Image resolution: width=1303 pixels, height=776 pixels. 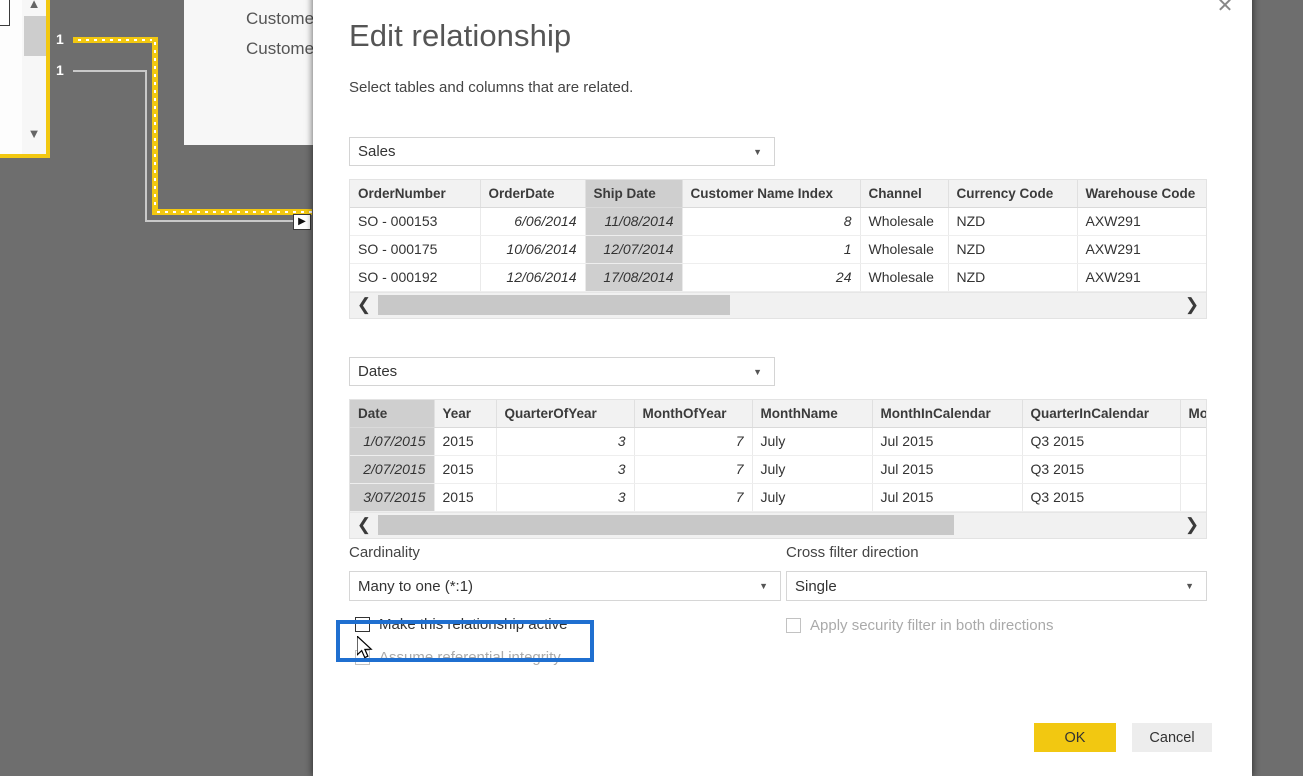 I want to click on model-table-card-left: ▲ ▼, so click(x=25, y=79).